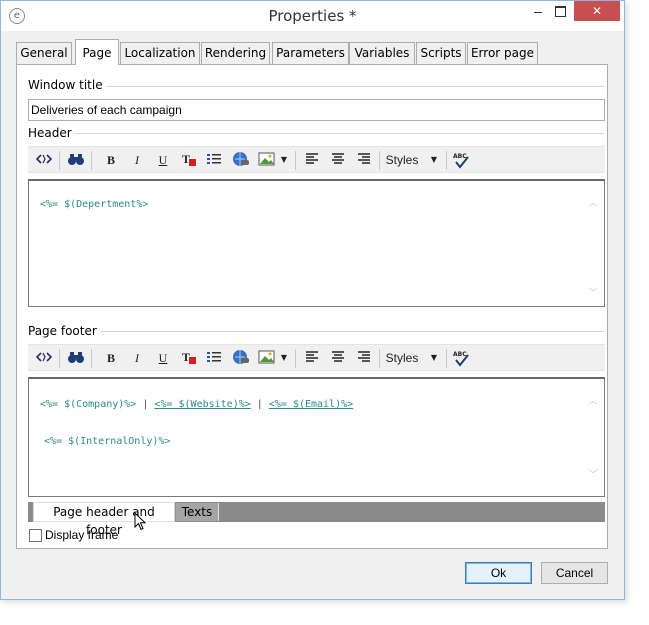 Image resolution: width=649 pixels, height=625 pixels. Describe the element at coordinates (88, 404) in the screenshot. I see `company-field: <%= $(Company)%>` at that location.